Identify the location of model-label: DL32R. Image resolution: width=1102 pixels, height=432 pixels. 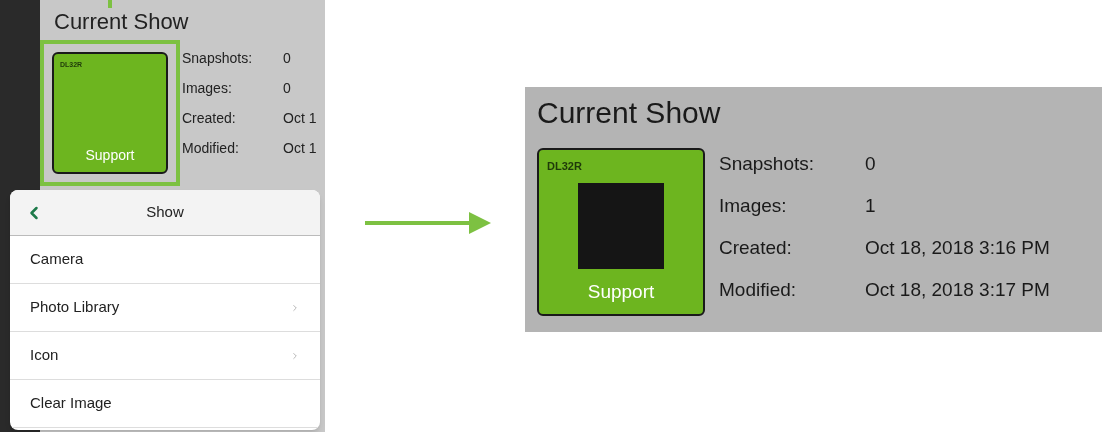
(564, 166).